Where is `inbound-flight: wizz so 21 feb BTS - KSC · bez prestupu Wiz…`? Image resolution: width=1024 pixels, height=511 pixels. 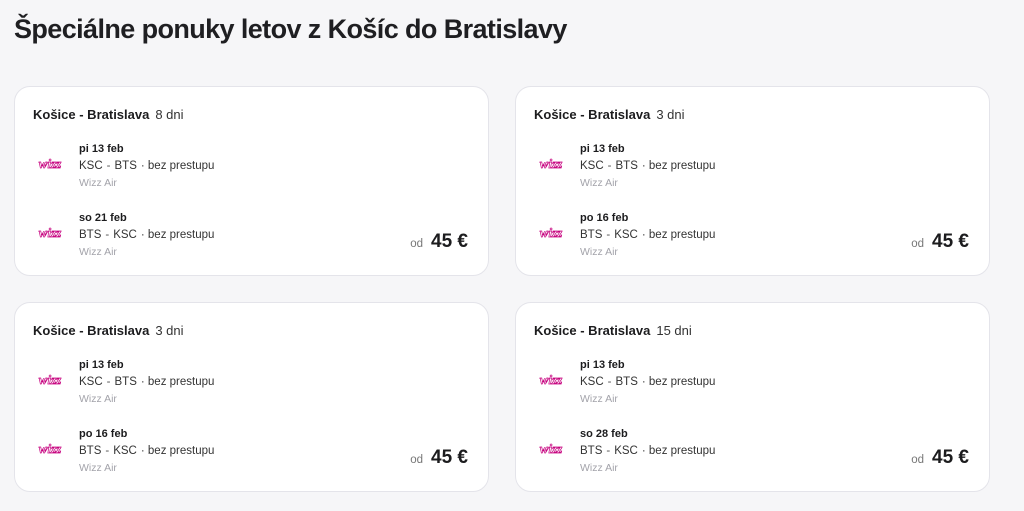 inbound-flight: wizz so 21 feb BTS - KSC · bez prestupu Wiz… is located at coordinates (183, 237).